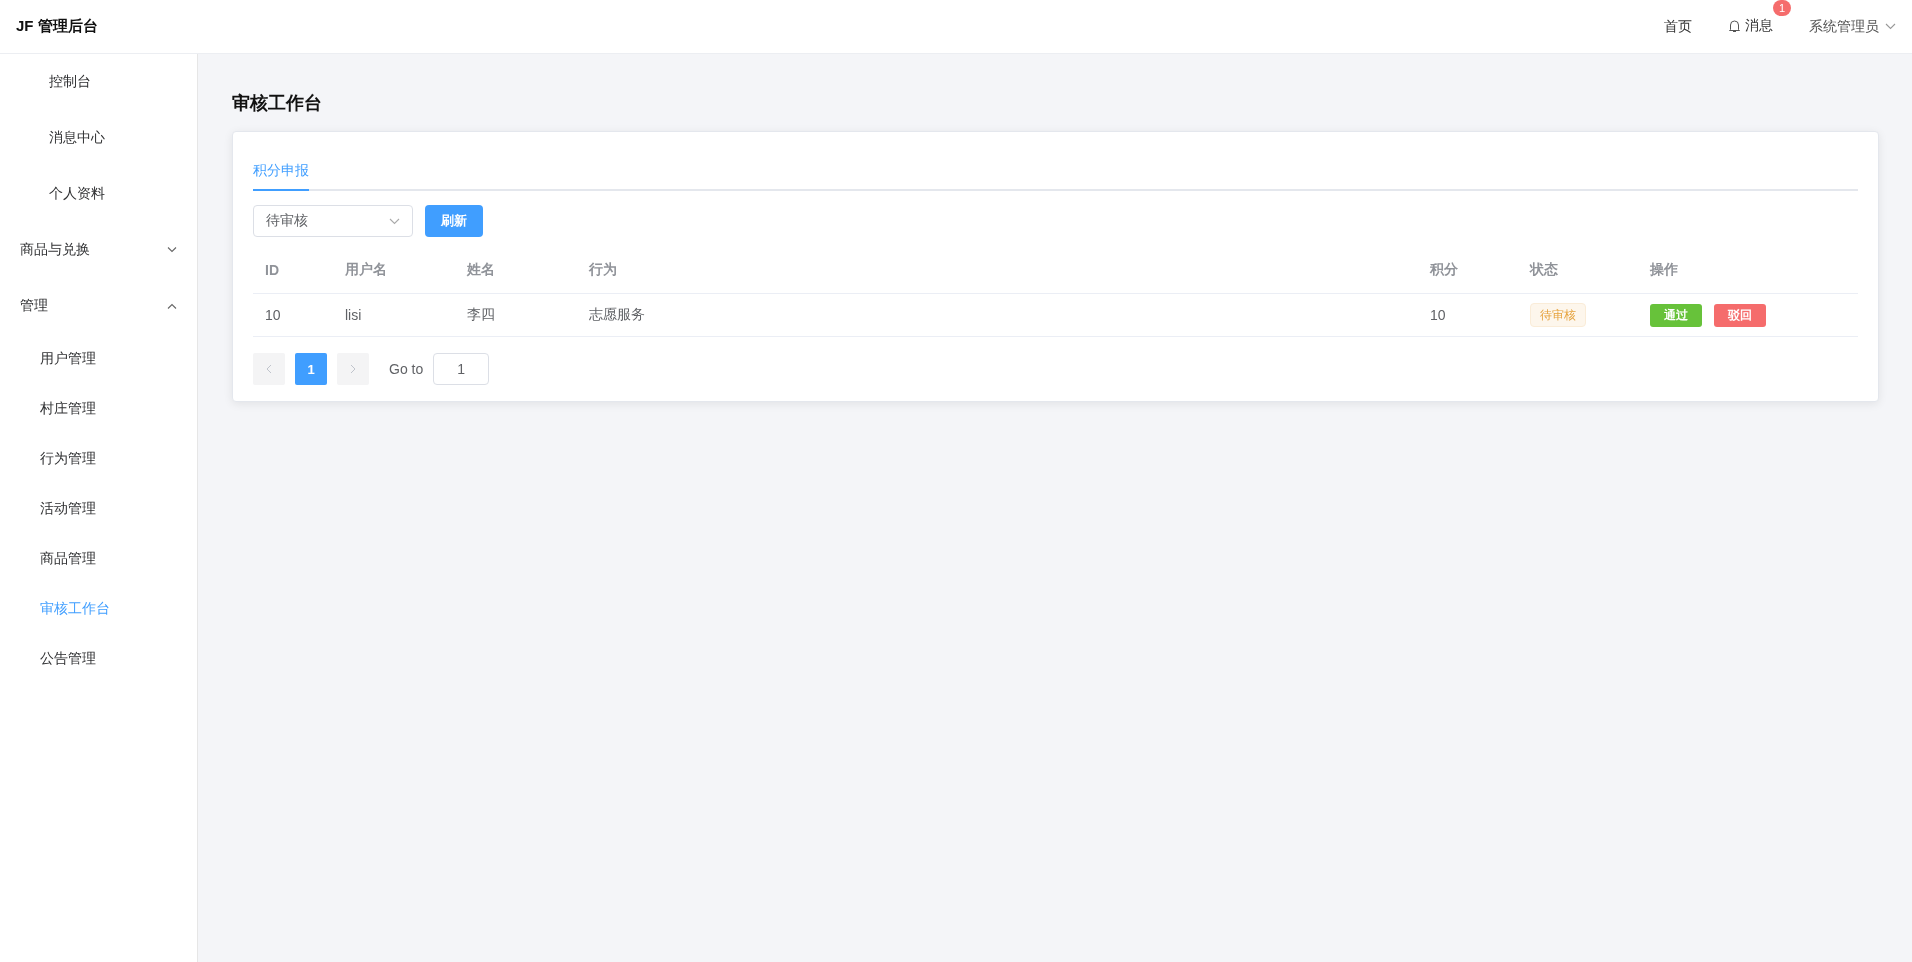  What do you see at coordinates (1558, 315) in the screenshot?
I see `status-tag: 待审核` at bounding box center [1558, 315].